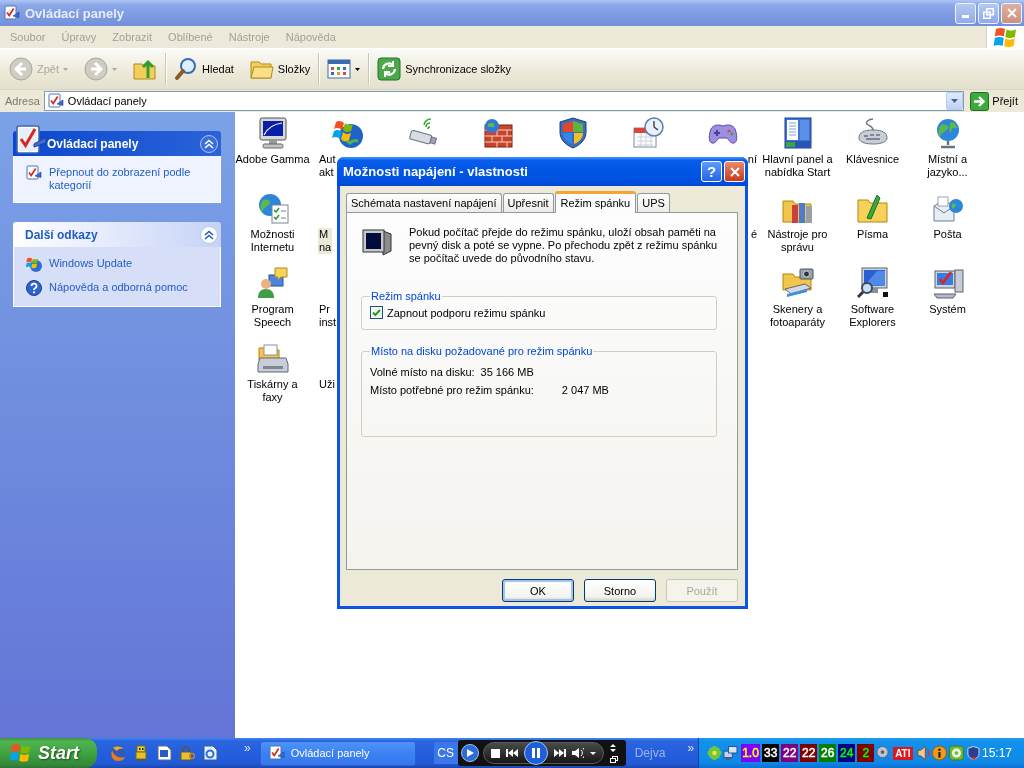 The width and height of the screenshot is (1024, 768). Describe the element at coordinates (797, 166) in the screenshot. I see `icon-label: Hlavní panel a nabídka Start` at that location.